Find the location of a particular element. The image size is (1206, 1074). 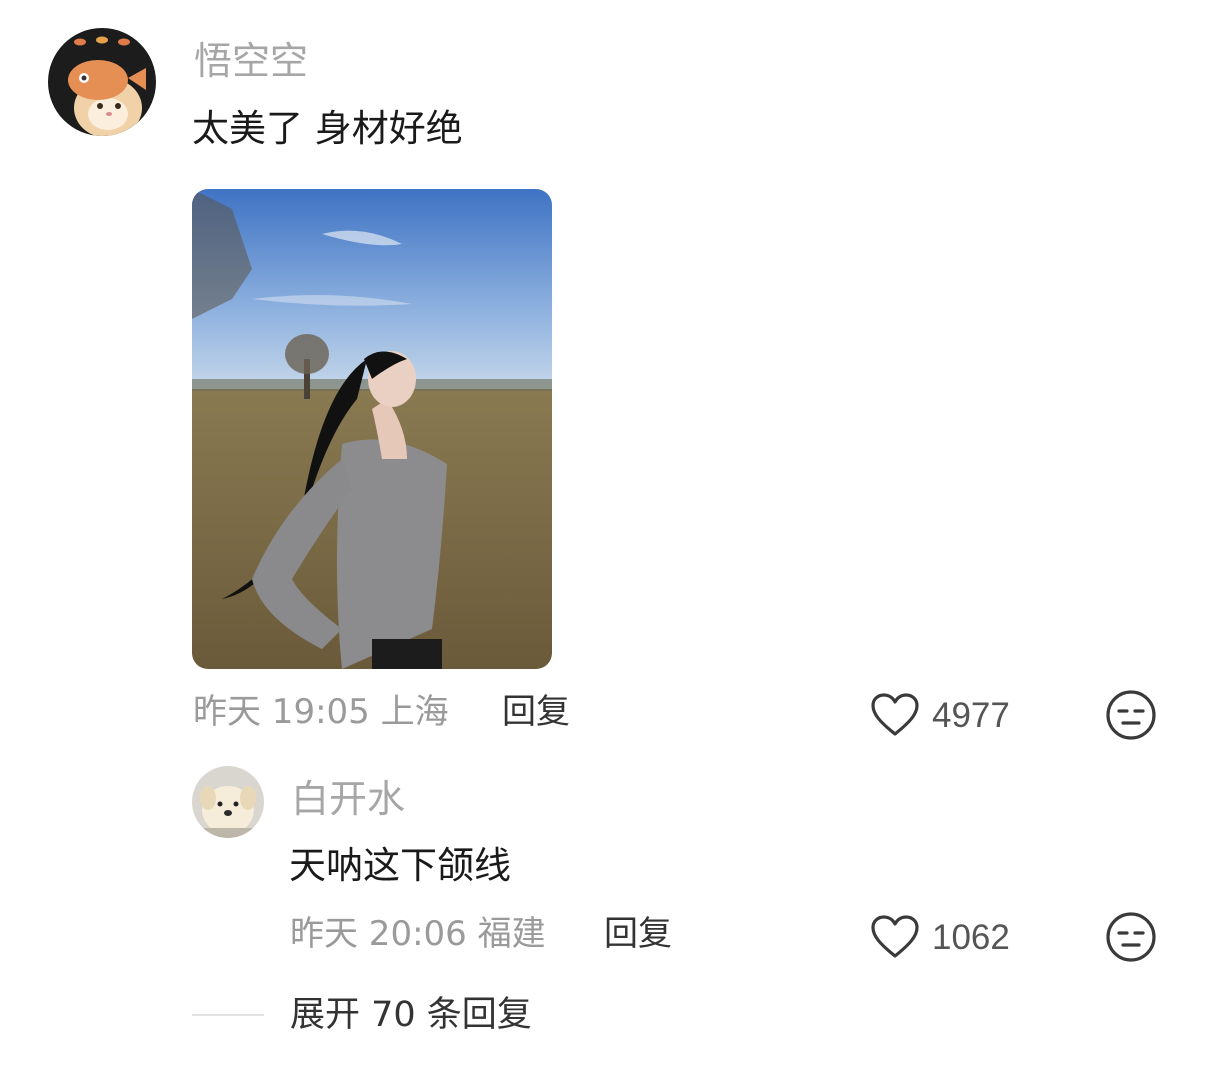

like-count: 4977 is located at coordinates (971, 715).